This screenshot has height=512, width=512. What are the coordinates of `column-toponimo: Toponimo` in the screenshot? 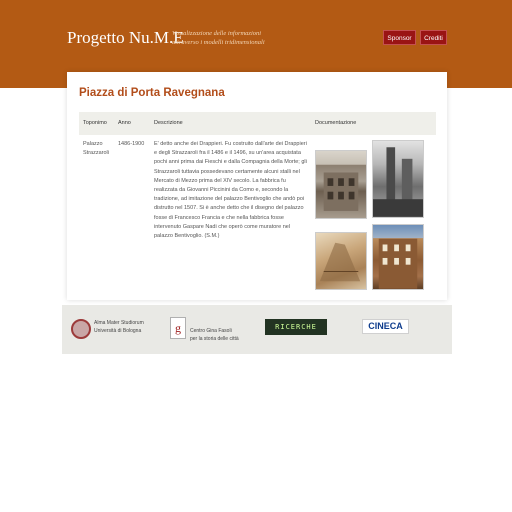 It's located at (95, 123).